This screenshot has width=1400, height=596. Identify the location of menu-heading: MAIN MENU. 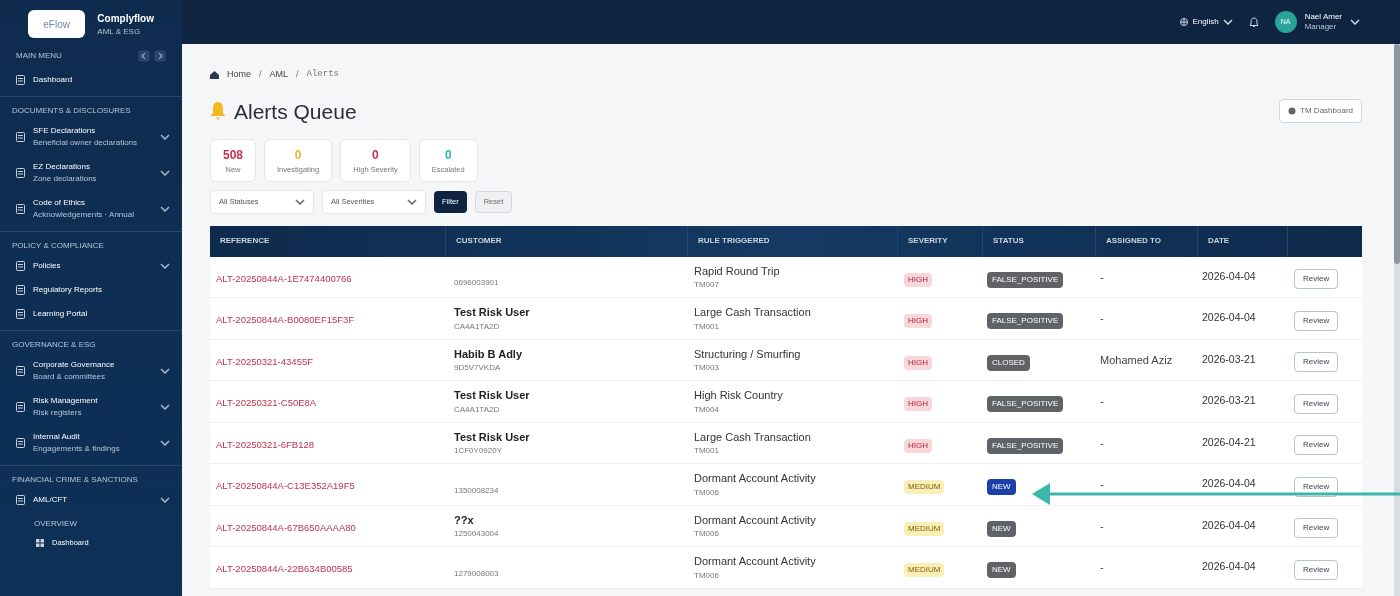
(39, 56).